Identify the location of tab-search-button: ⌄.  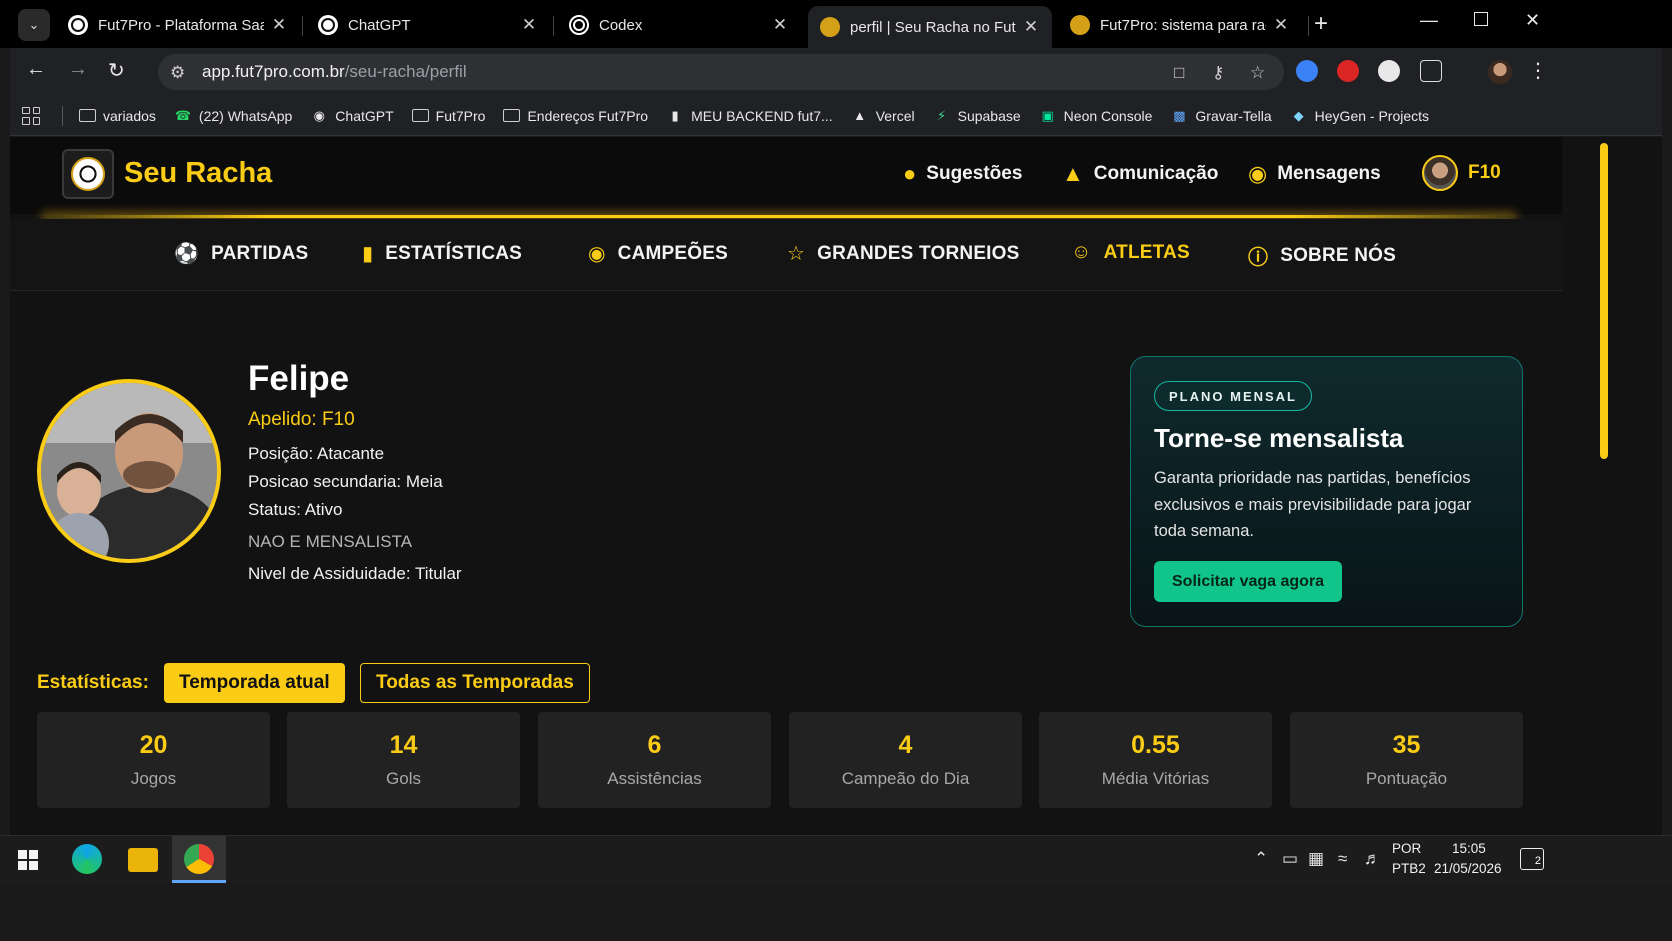
(34, 25).